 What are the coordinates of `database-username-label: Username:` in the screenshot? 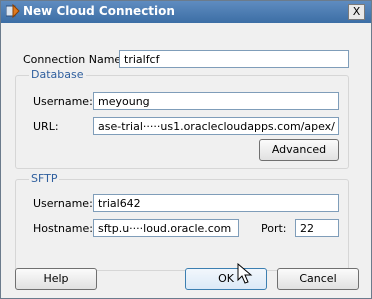 It's located at (63, 101).